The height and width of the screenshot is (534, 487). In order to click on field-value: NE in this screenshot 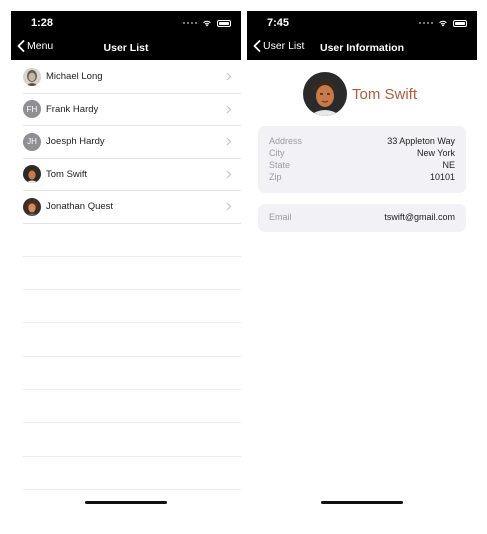, I will do `click(448, 165)`.